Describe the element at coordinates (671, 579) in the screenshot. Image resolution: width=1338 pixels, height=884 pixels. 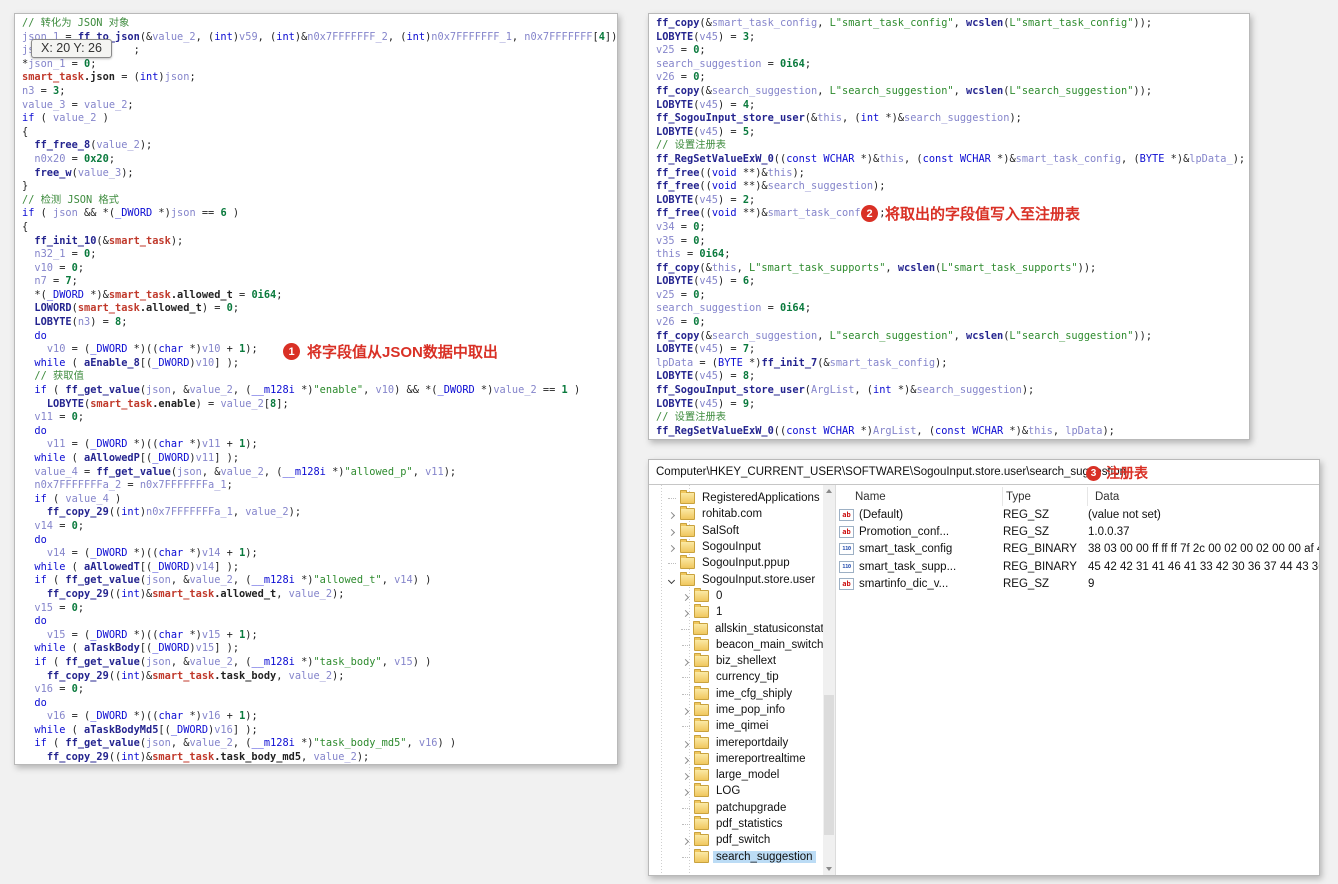
I see `chevron-down-icon` at that location.